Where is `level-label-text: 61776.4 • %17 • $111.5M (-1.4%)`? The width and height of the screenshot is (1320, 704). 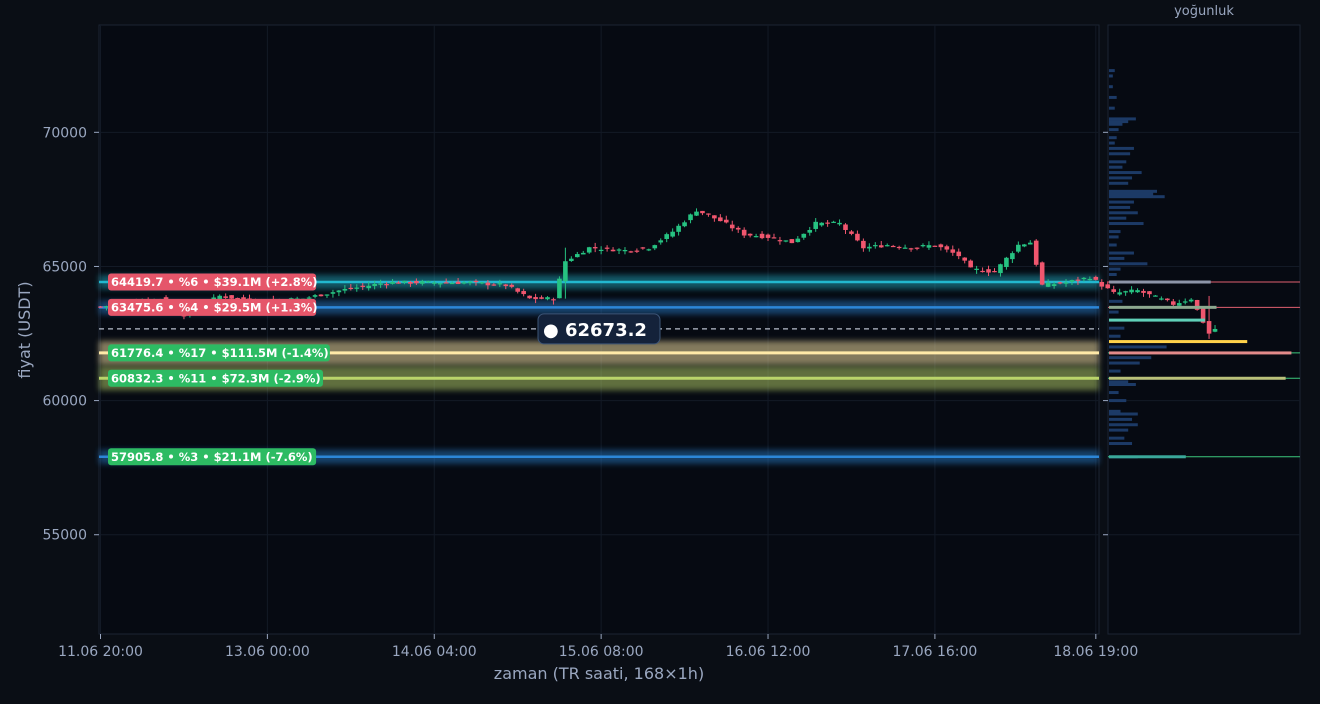 level-label-text: 61776.4 • %17 • $111.5M (-1.4%) is located at coordinates (220, 353).